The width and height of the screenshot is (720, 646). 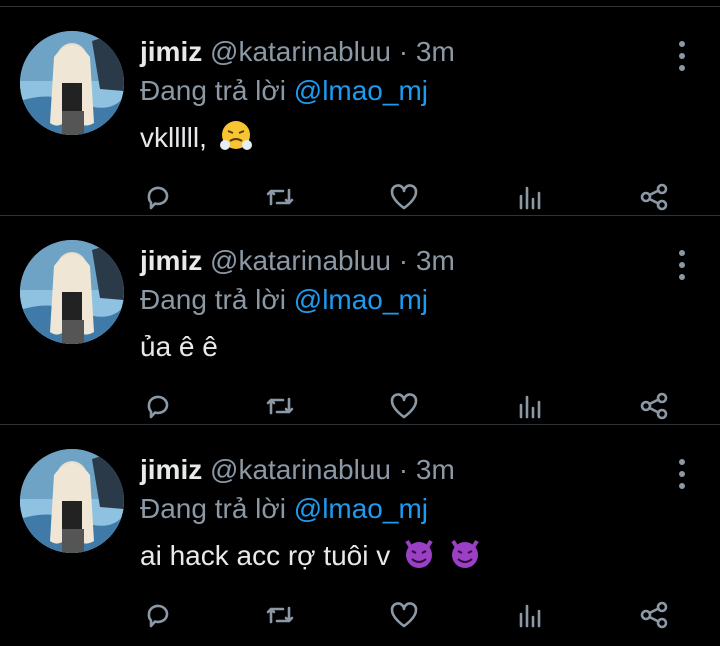 I want to click on tweet-text: ai hack acc rợ tuôi v, so click(x=311, y=559).